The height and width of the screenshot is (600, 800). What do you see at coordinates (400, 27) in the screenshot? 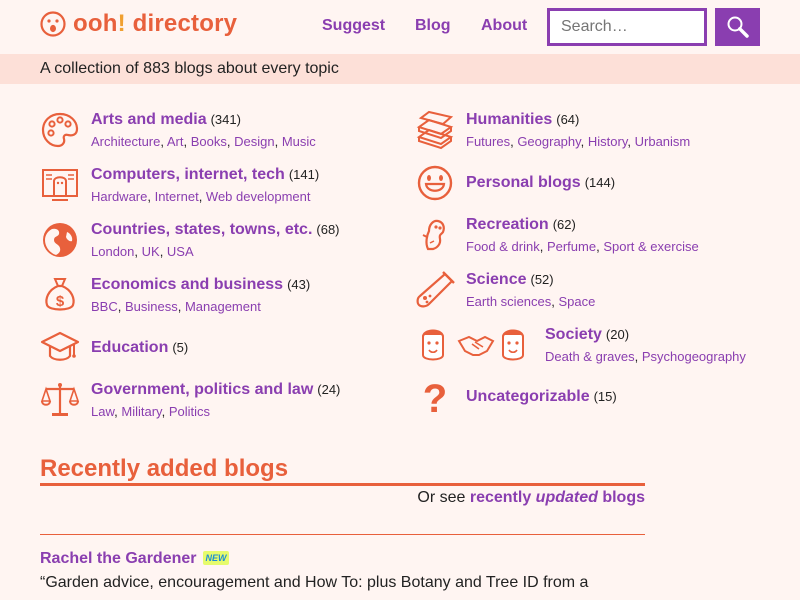
I see `site-header: ooh! directory Suggest Blog About` at bounding box center [400, 27].